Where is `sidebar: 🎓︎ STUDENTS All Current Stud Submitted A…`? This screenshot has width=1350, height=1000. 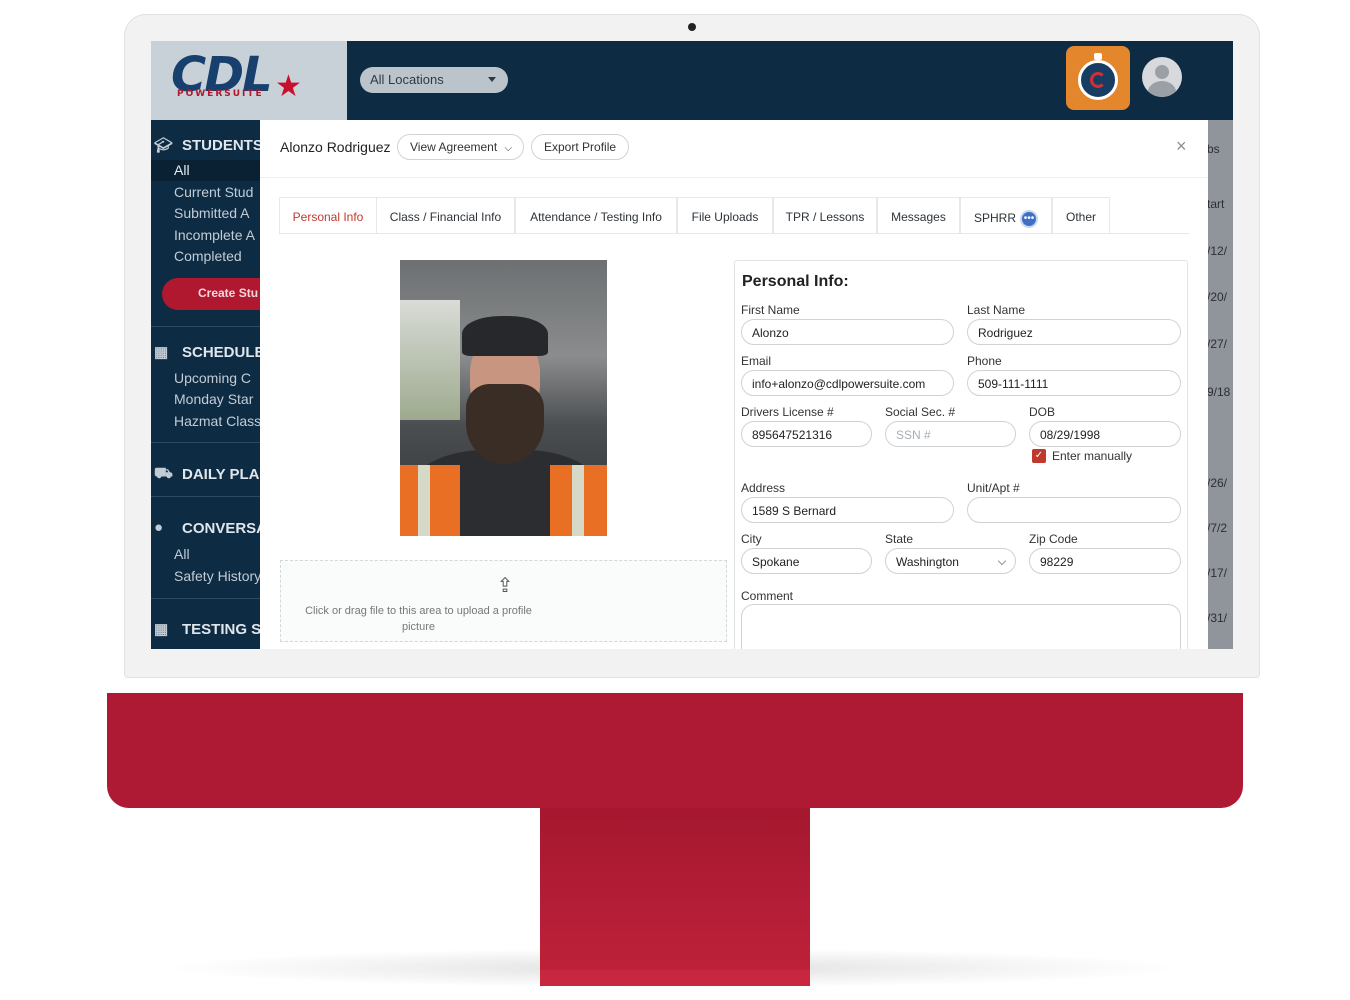
sidebar: 🎓︎ STUDENTS All Current Stud Submitted A… is located at coordinates (205, 384).